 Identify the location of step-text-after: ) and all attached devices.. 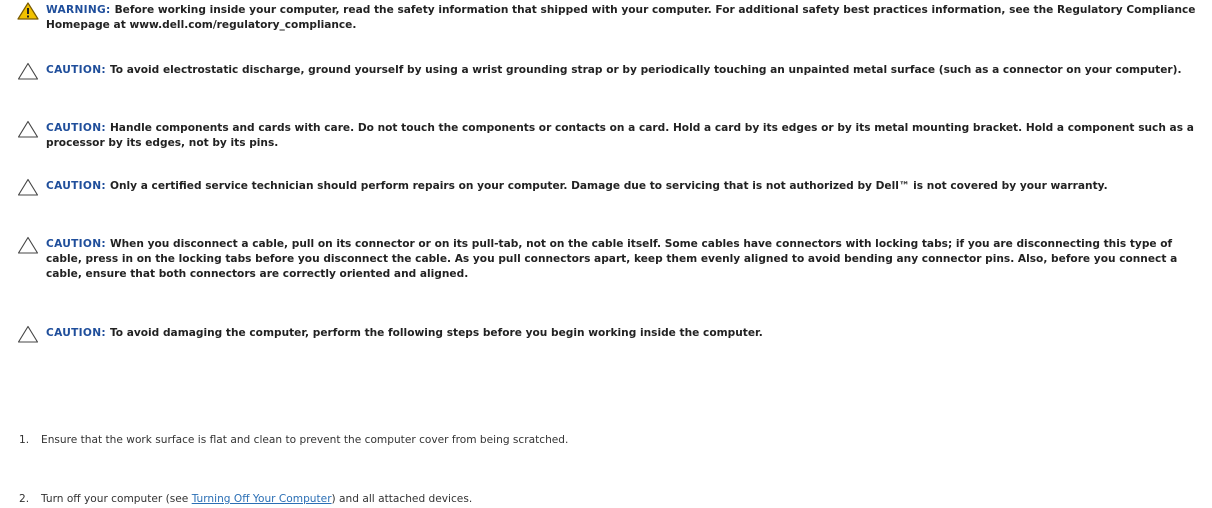
(402, 499).